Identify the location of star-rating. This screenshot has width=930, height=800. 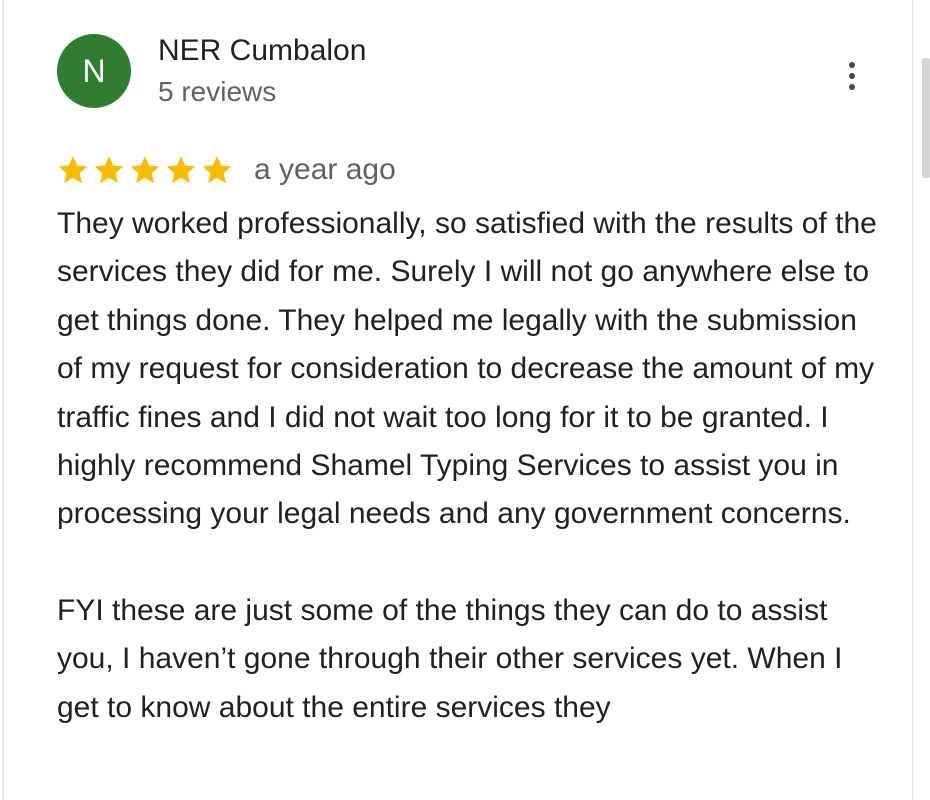
(145, 170).